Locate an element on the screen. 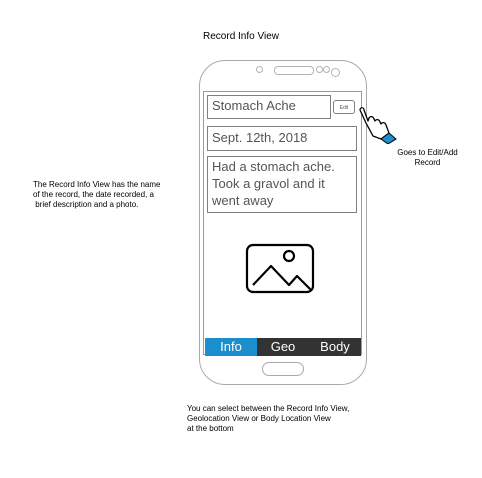  tab-body: Body is located at coordinates (335, 347).